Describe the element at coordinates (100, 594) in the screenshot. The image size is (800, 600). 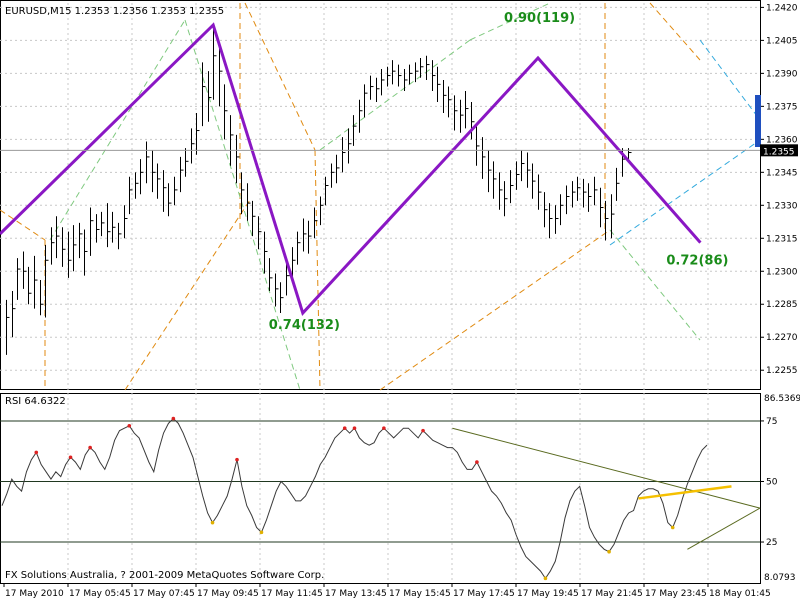
I see `x-tick-label: 17 May 05:45` at that location.